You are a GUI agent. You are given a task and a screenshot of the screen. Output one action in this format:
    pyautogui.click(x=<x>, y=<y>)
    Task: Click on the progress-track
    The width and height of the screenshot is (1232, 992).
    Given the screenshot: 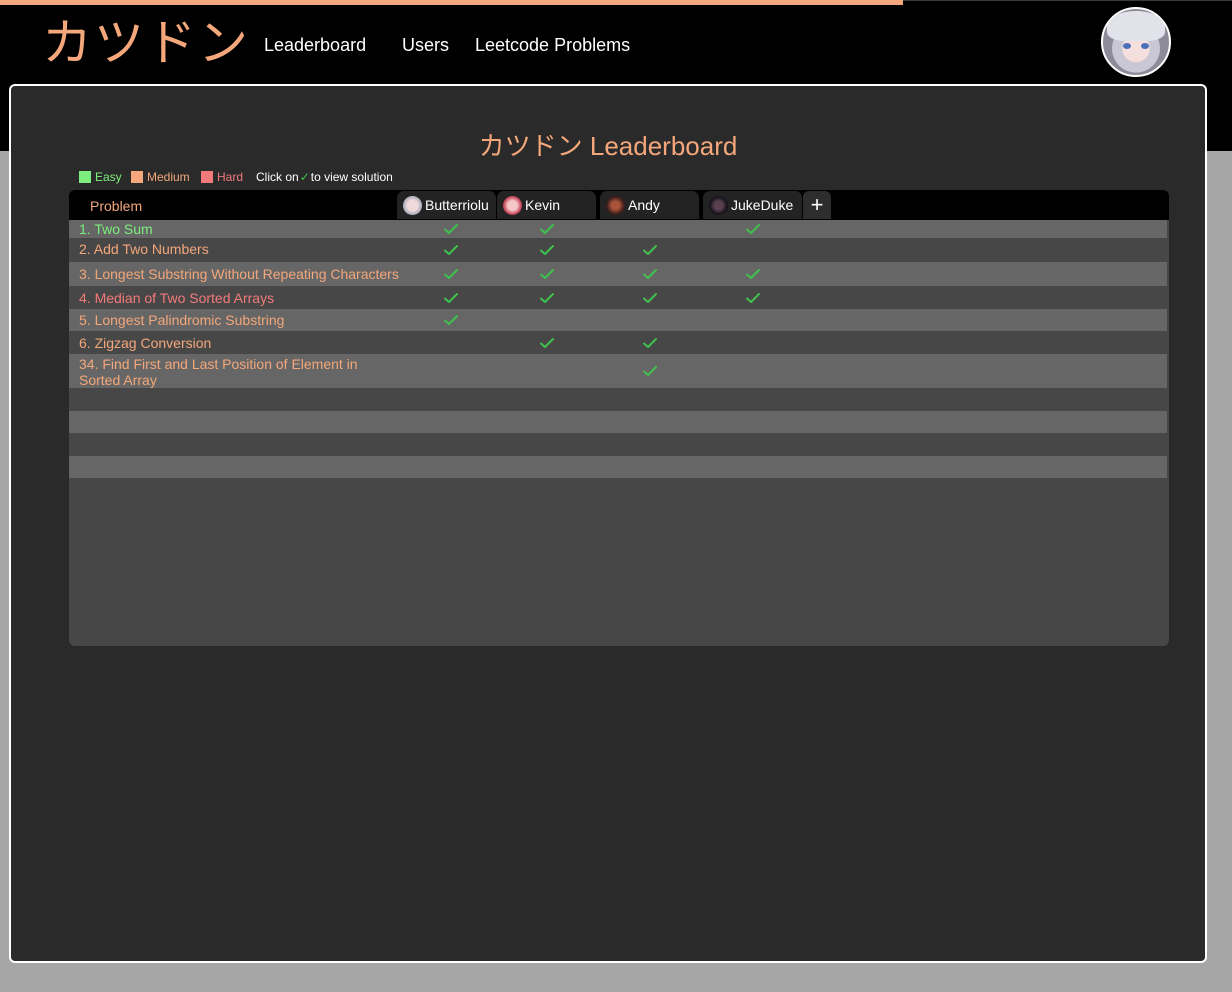 What is the action you would take?
    pyautogui.click(x=1067, y=0)
    